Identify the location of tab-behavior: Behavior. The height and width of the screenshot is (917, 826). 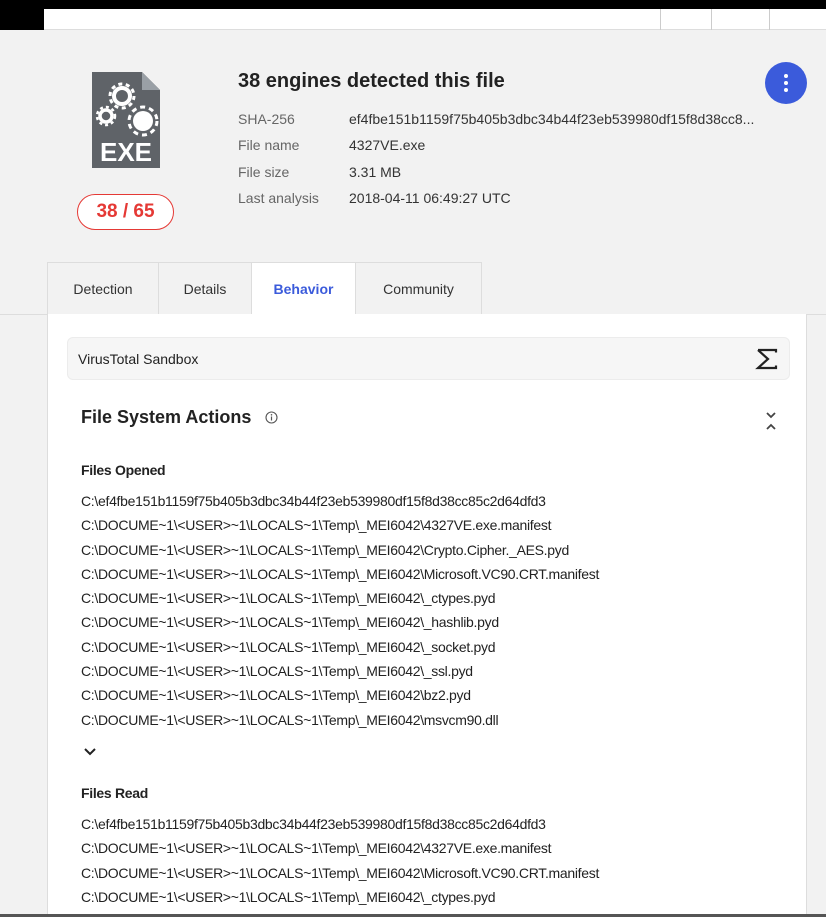
(303, 288).